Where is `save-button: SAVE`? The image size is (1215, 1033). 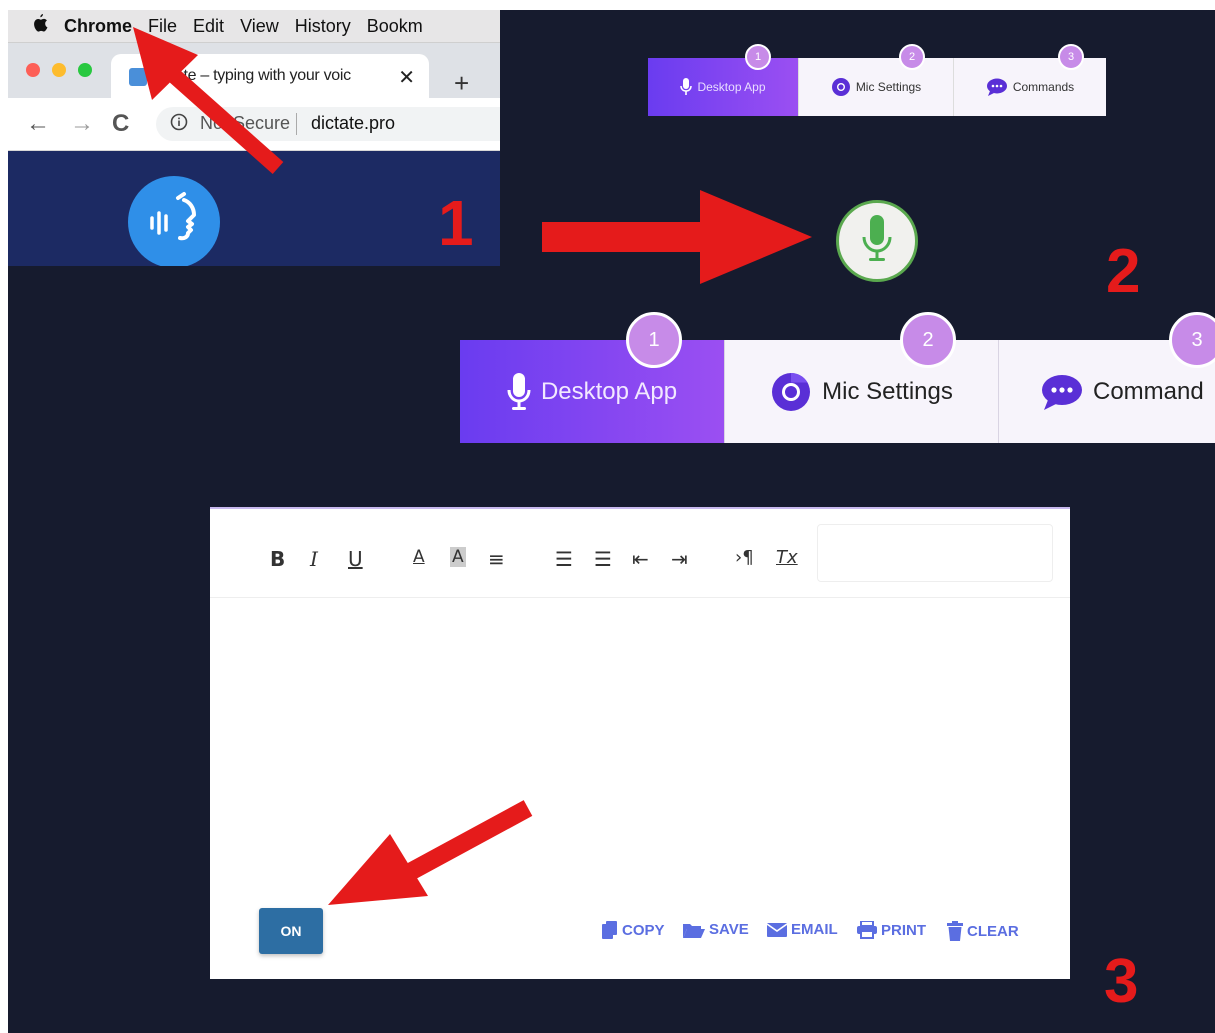 save-button: SAVE is located at coordinates (716, 929).